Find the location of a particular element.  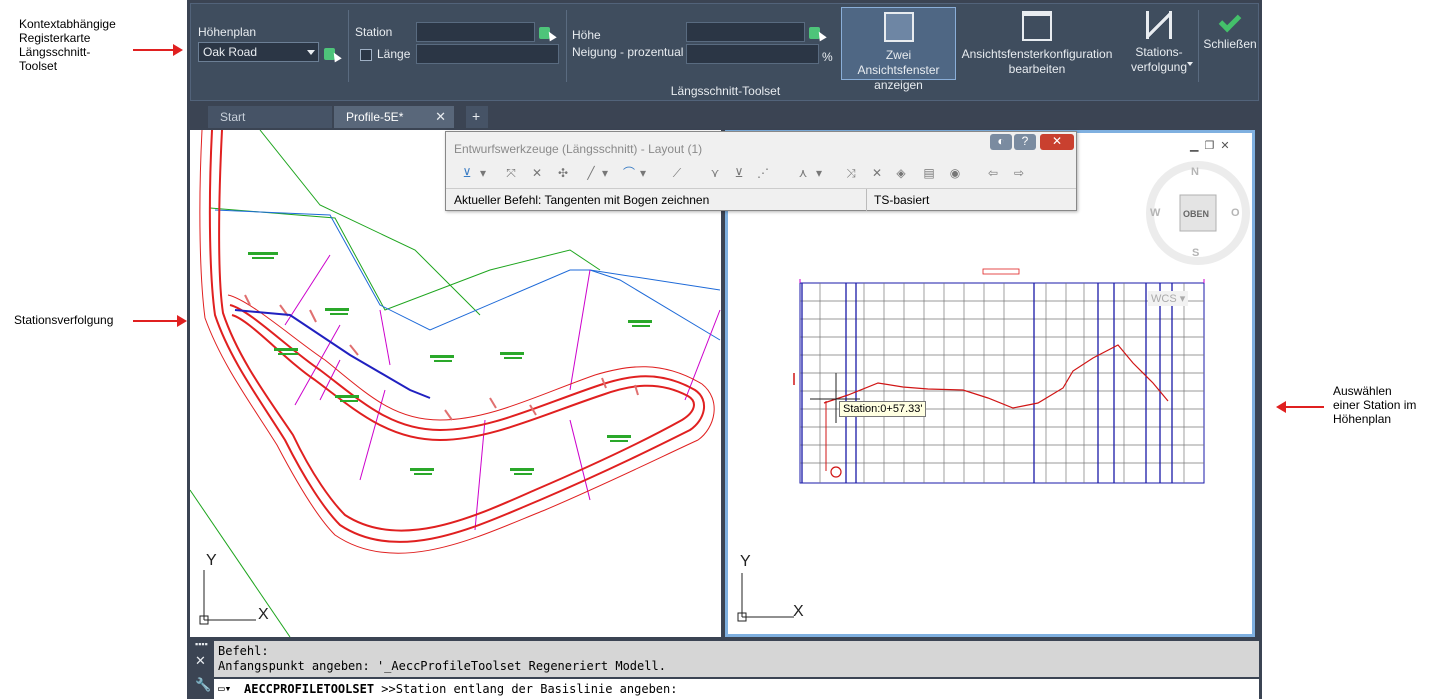

annotation-line: einer Station im is located at coordinates (1375, 405).